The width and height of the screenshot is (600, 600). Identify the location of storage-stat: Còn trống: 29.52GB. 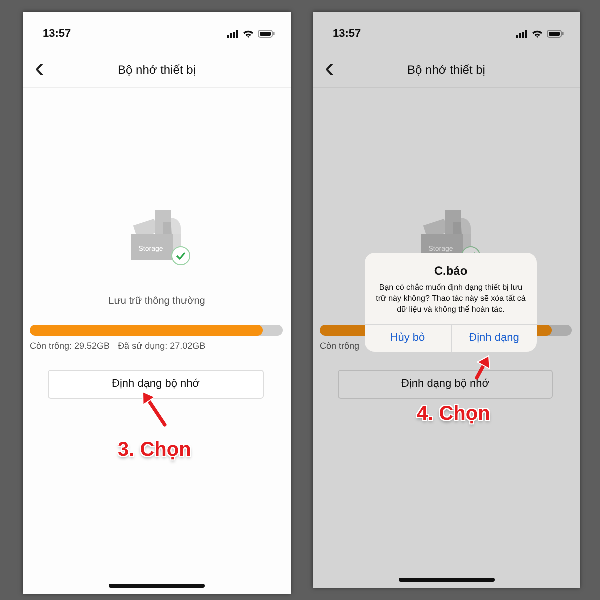
(70, 346).